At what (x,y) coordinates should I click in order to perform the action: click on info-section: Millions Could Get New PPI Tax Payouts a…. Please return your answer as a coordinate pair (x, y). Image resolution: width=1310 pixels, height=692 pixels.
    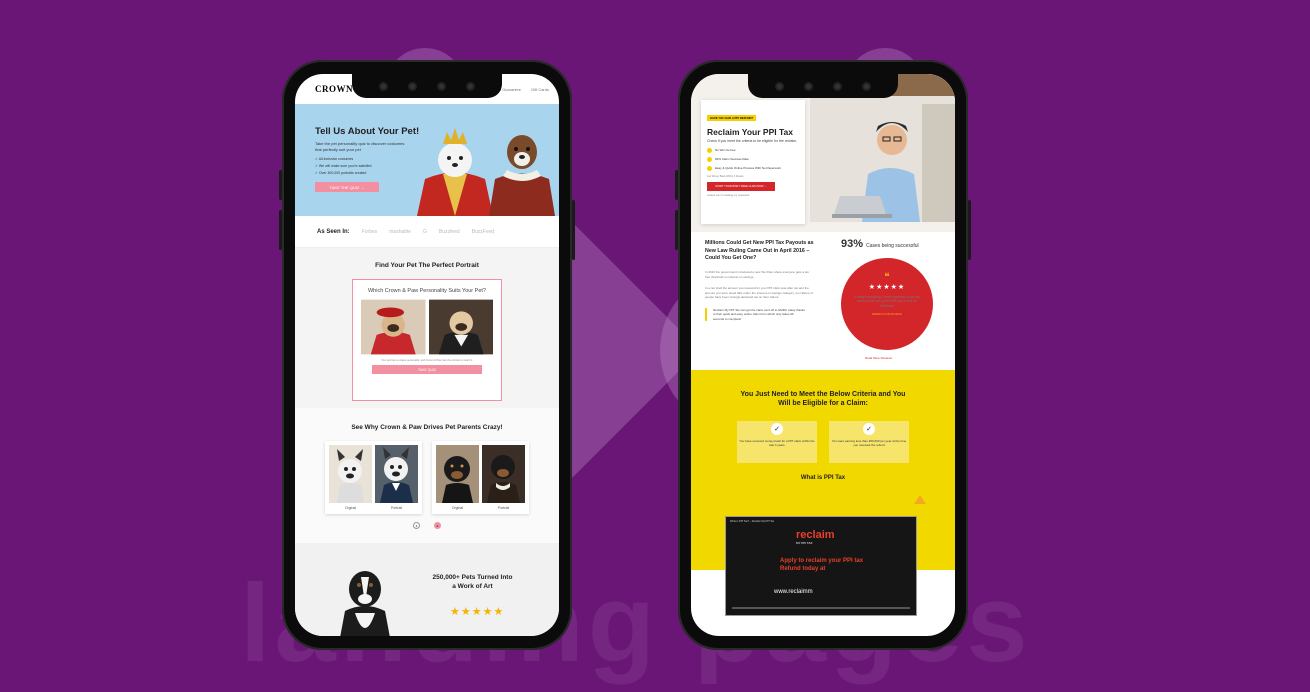
    Looking at the image, I should click on (823, 301).